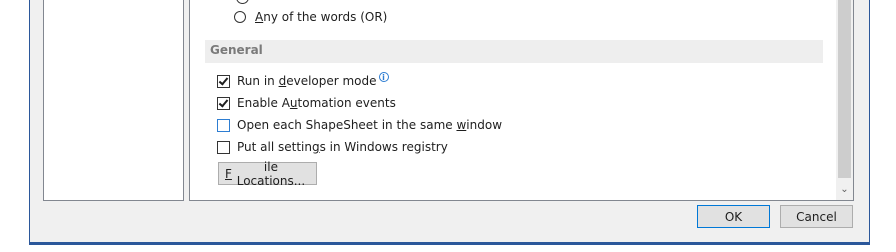  Describe the element at coordinates (321, 17) in the screenshot. I see `radio-any-words-label: Any of the words (OR)` at that location.